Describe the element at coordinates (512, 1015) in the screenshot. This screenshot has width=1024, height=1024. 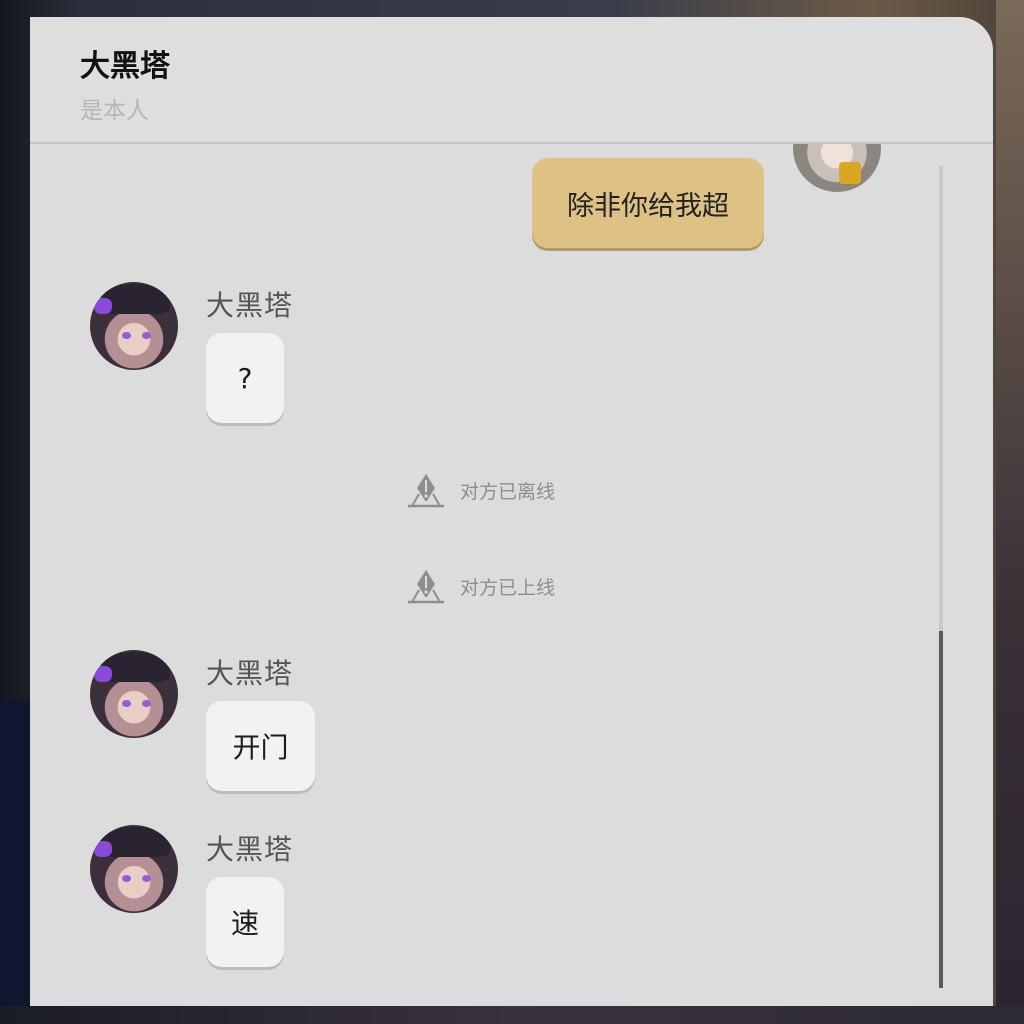
I see `background-bottom` at that location.